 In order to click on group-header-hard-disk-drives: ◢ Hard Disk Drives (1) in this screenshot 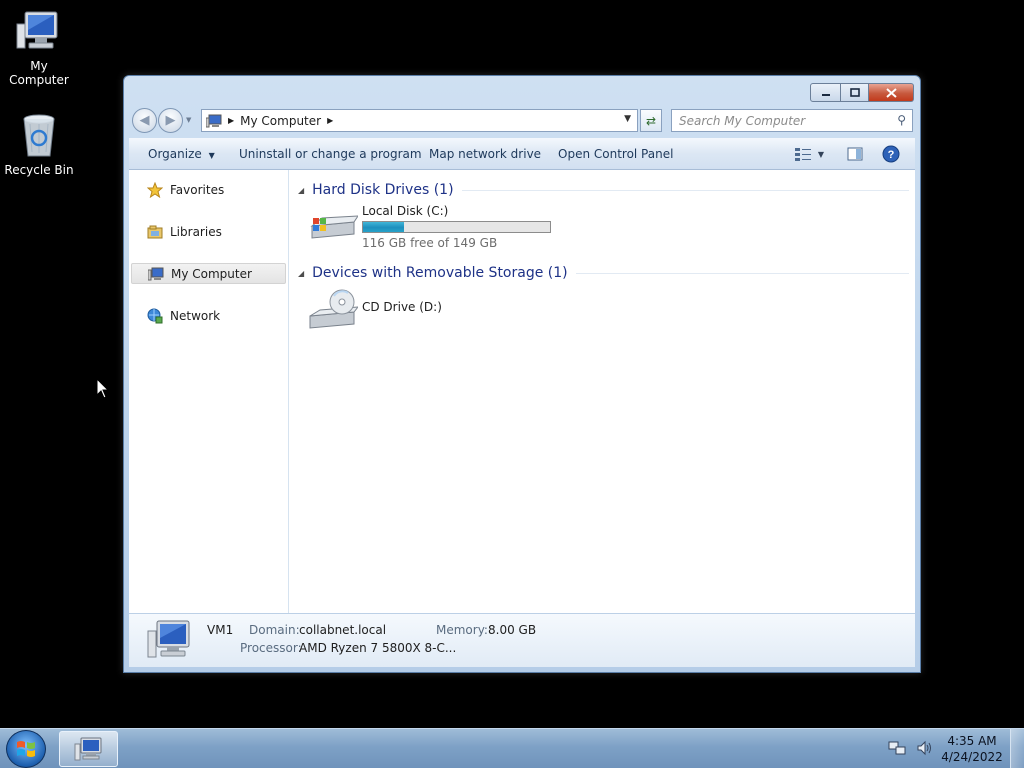, I will do `click(603, 190)`.